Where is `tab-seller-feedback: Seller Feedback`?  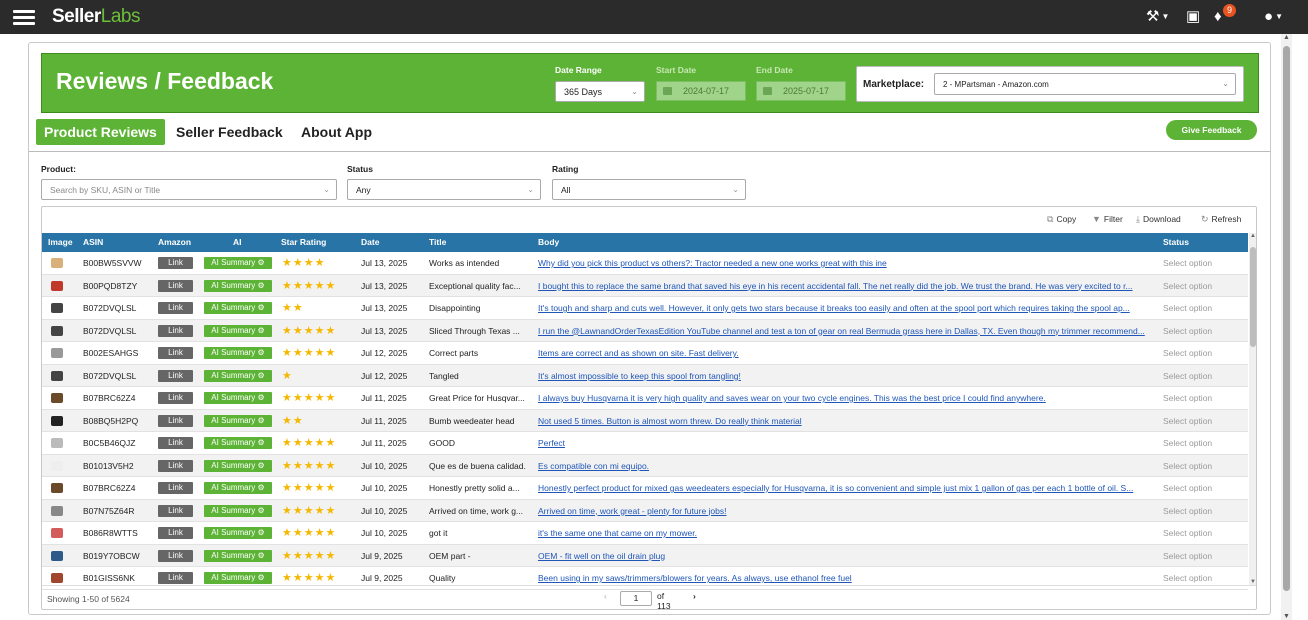
tab-seller-feedback: Seller Feedback is located at coordinates (229, 132).